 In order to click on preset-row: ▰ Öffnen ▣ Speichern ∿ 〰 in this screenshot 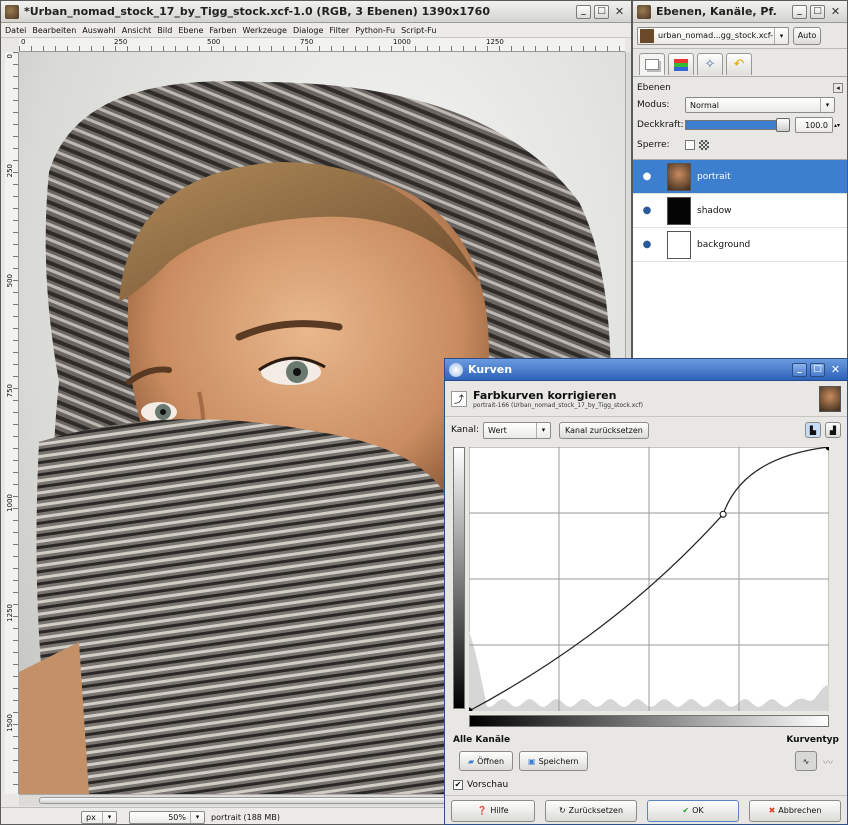, I will do `click(646, 761)`.